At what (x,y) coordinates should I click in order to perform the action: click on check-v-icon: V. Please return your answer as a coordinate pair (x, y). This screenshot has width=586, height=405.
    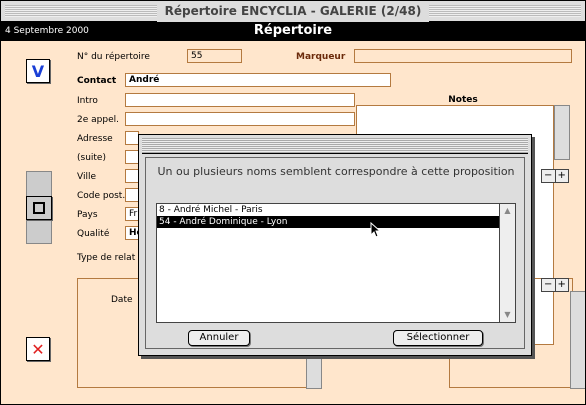
    Looking at the image, I should click on (38, 71).